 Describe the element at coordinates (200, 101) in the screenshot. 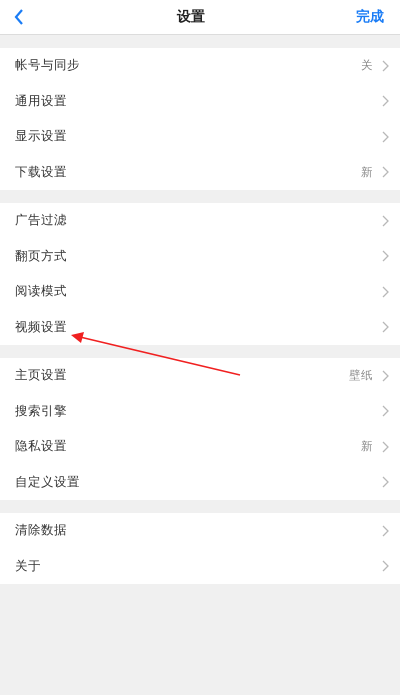

I see `settings-row: 通用设置` at that location.